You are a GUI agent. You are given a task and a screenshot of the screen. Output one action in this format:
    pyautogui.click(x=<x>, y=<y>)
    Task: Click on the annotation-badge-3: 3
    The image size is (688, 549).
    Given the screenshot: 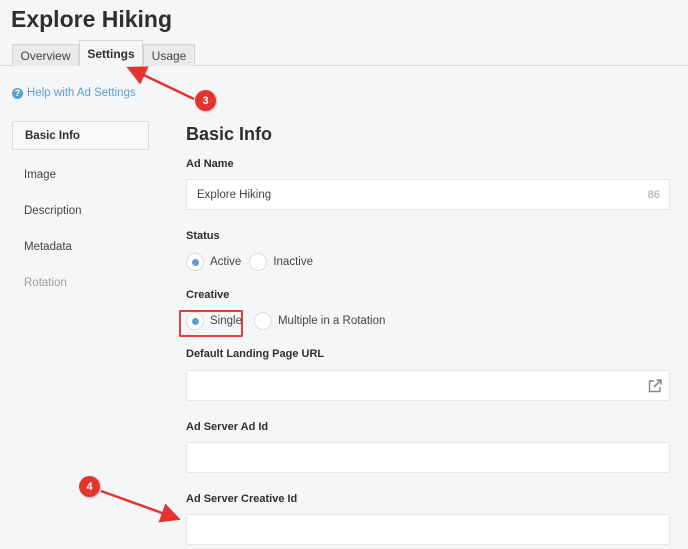 What is the action you would take?
    pyautogui.click(x=205, y=100)
    